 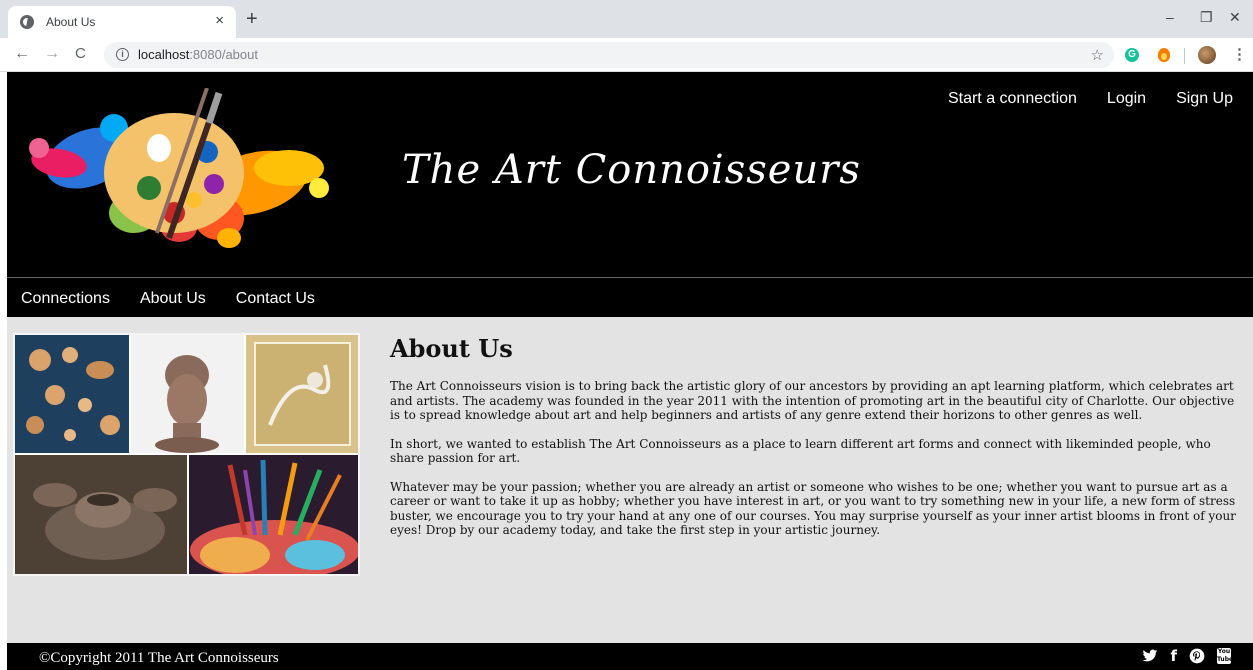 I want to click on grammarly-extension-icon: G, so click(x=1132, y=55).